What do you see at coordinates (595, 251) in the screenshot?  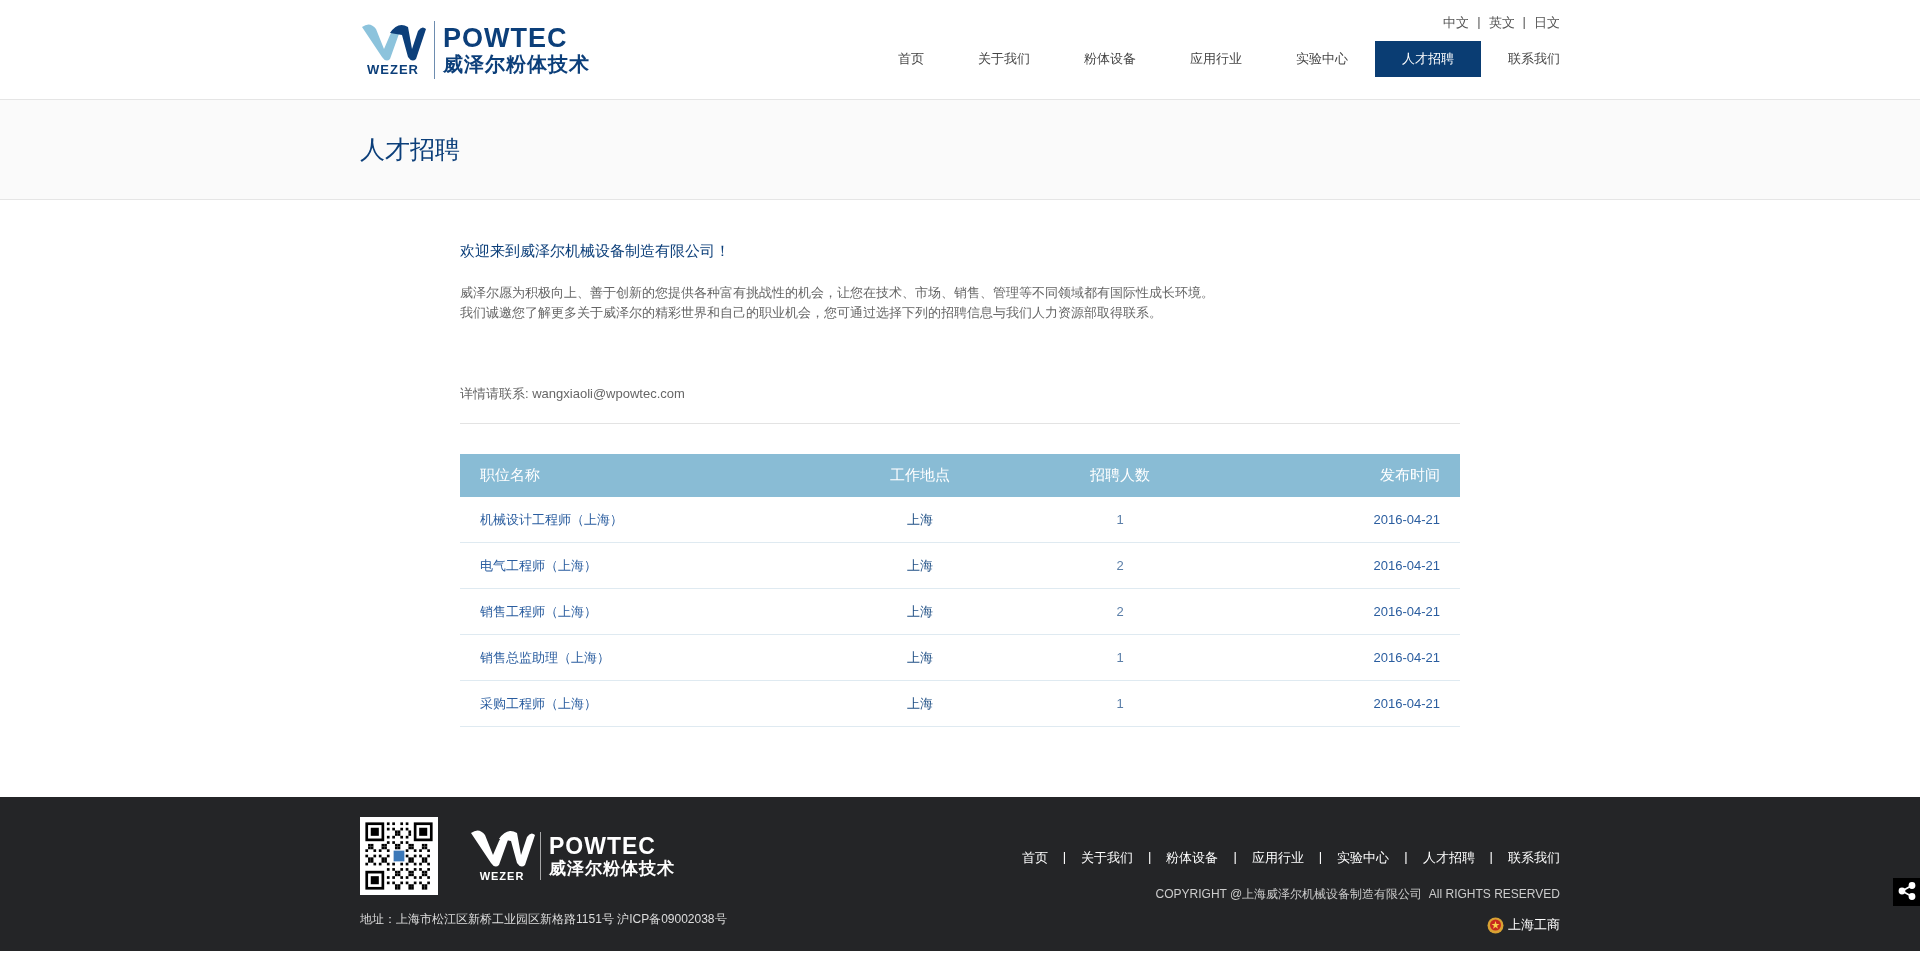 I see `welcome-heading: 欢迎来到威泽尔机械设备制造有限公司！` at bounding box center [595, 251].